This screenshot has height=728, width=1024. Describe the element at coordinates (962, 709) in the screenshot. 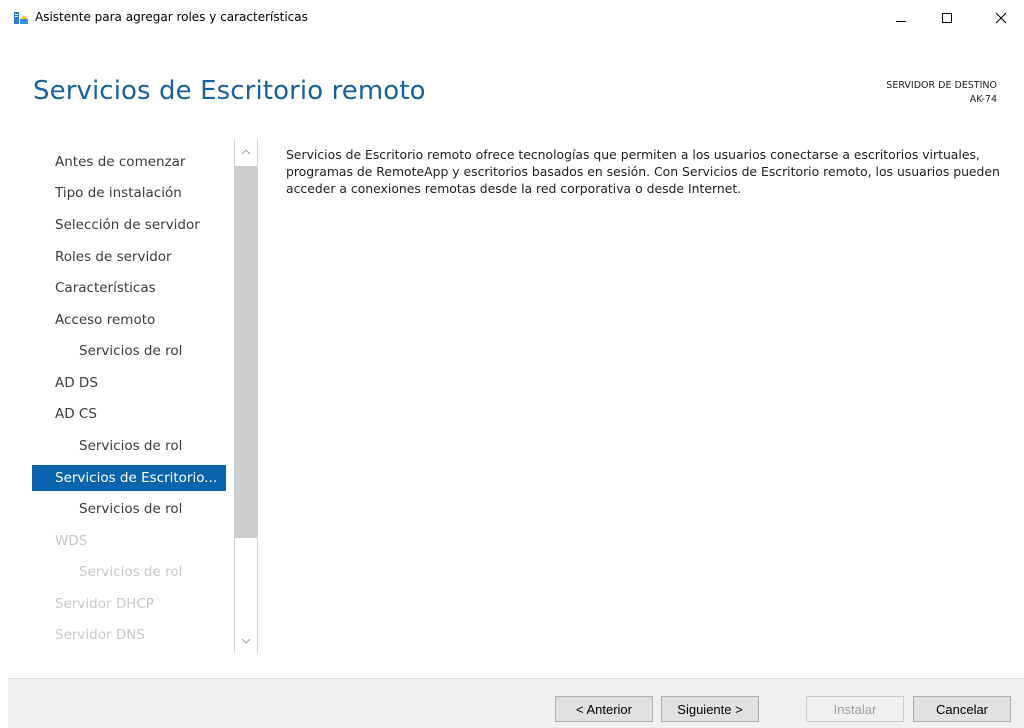

I see `cancel-button: Cancelar` at that location.